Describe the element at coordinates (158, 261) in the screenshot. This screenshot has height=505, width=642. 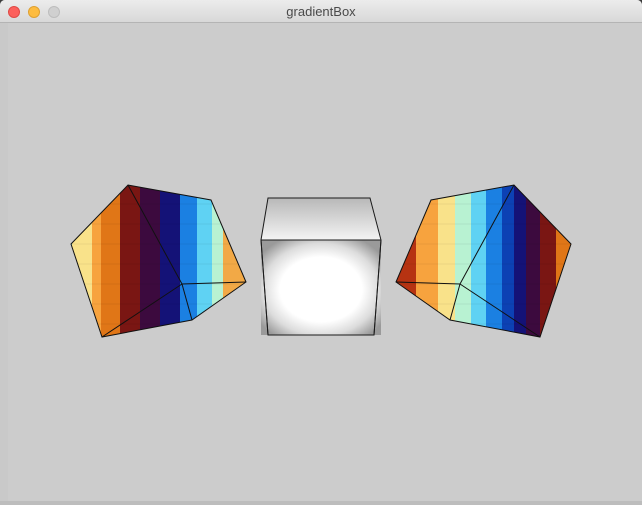
I see `left-colormap-cube` at that location.